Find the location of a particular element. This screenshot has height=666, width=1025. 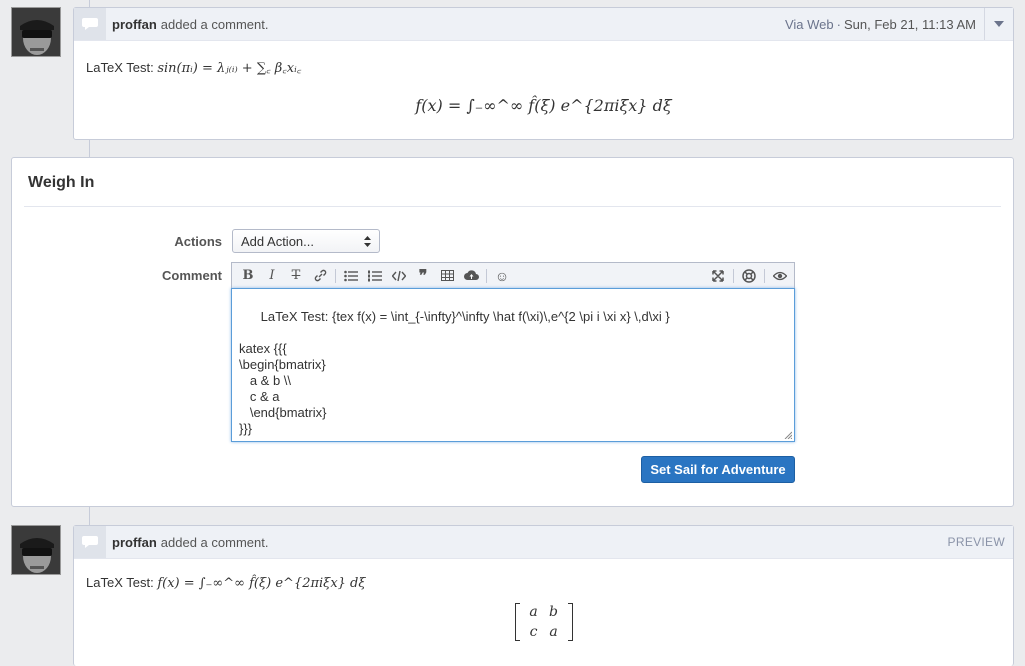

inline-math: sin(πᵢ) = λⱼ₍ᵢ₎ + ∑꜀ β꜀xᵢ꜀ is located at coordinates (229, 68).